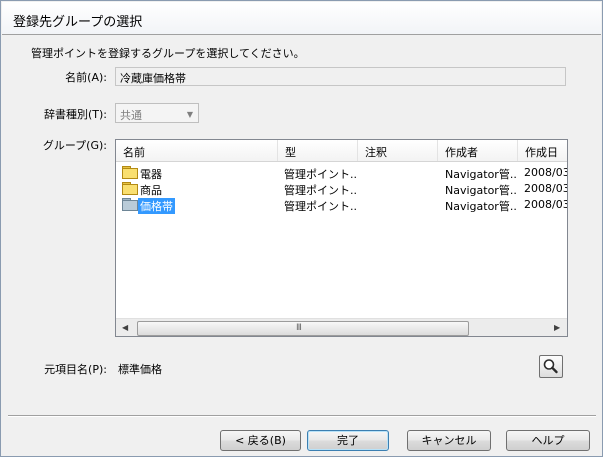 The height and width of the screenshot is (457, 603). What do you see at coordinates (78, 22) in the screenshot?
I see `dialog-title: 登録先グループの選択` at bounding box center [78, 22].